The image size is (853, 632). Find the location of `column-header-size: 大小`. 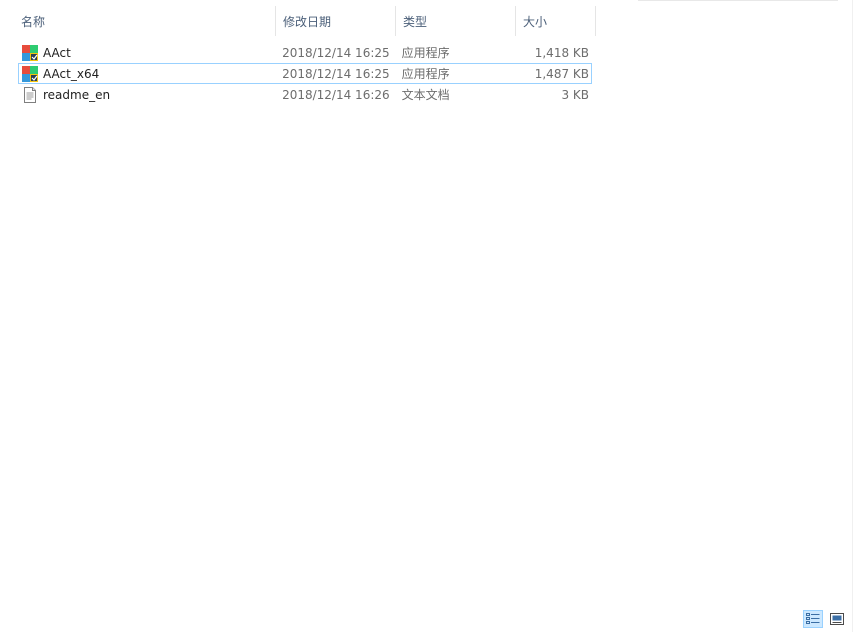

column-header-size: 大小 is located at coordinates (556, 21).